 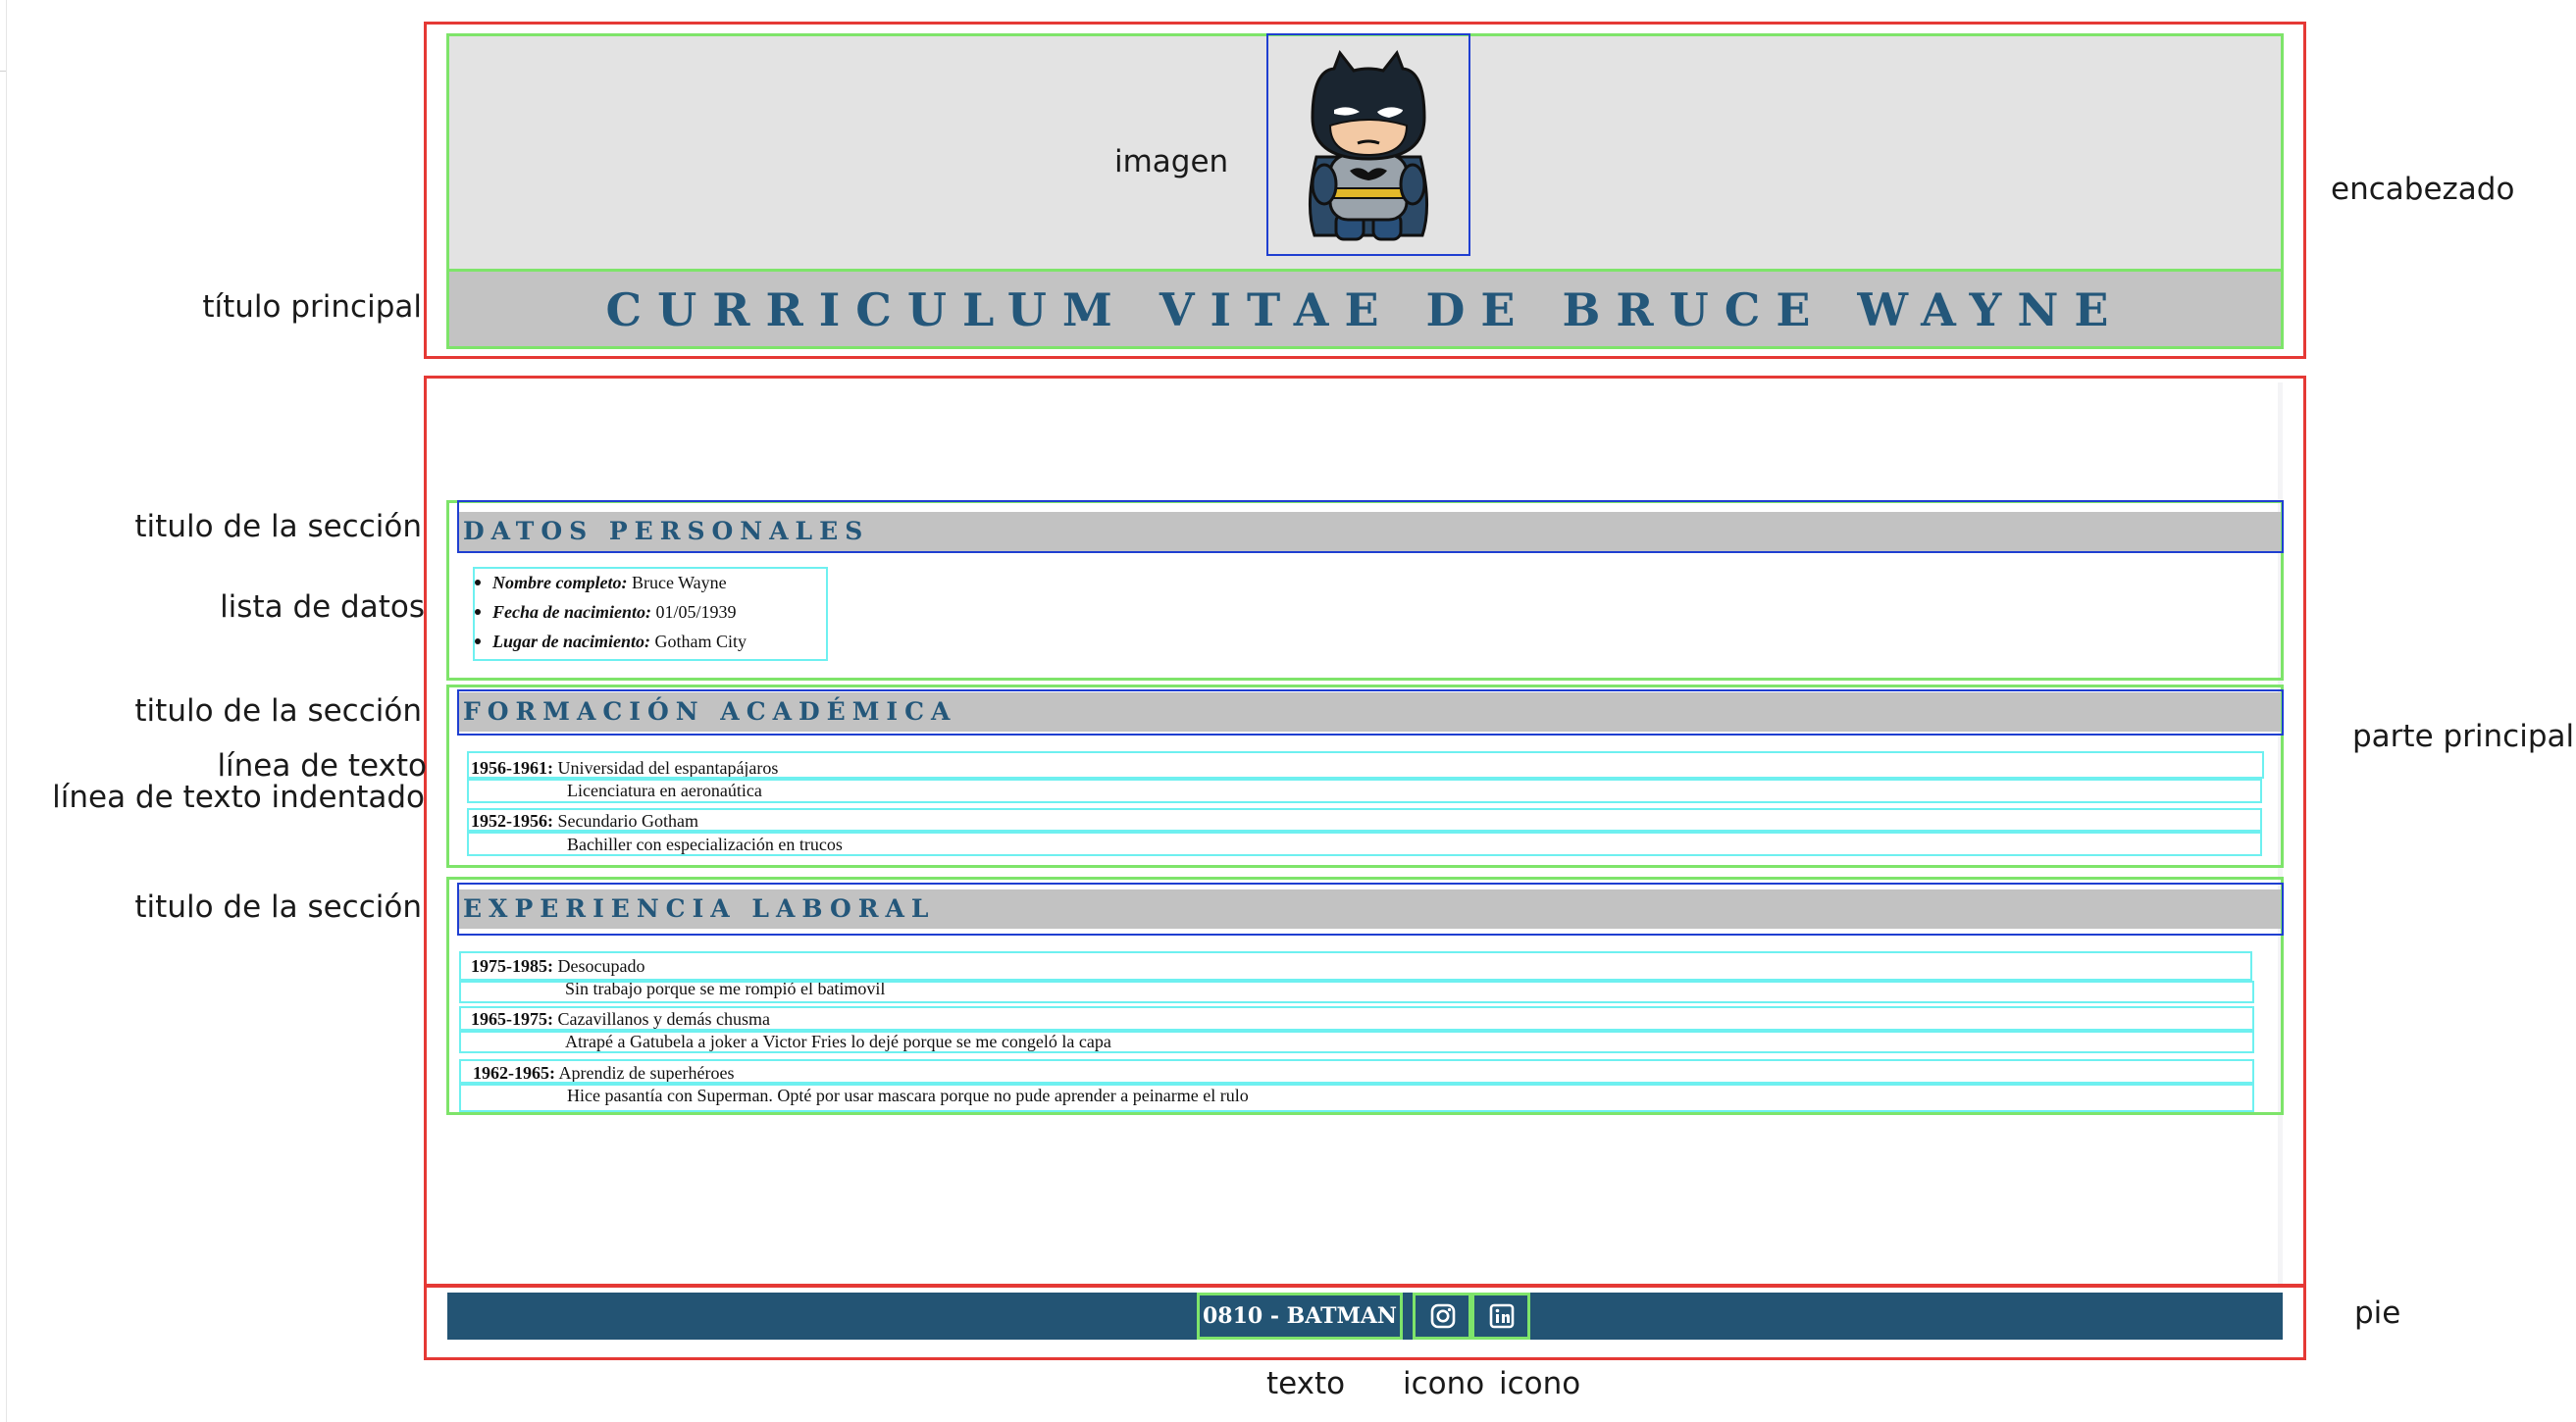 What do you see at coordinates (6, 711) in the screenshot?
I see `canvas-edge` at bounding box center [6, 711].